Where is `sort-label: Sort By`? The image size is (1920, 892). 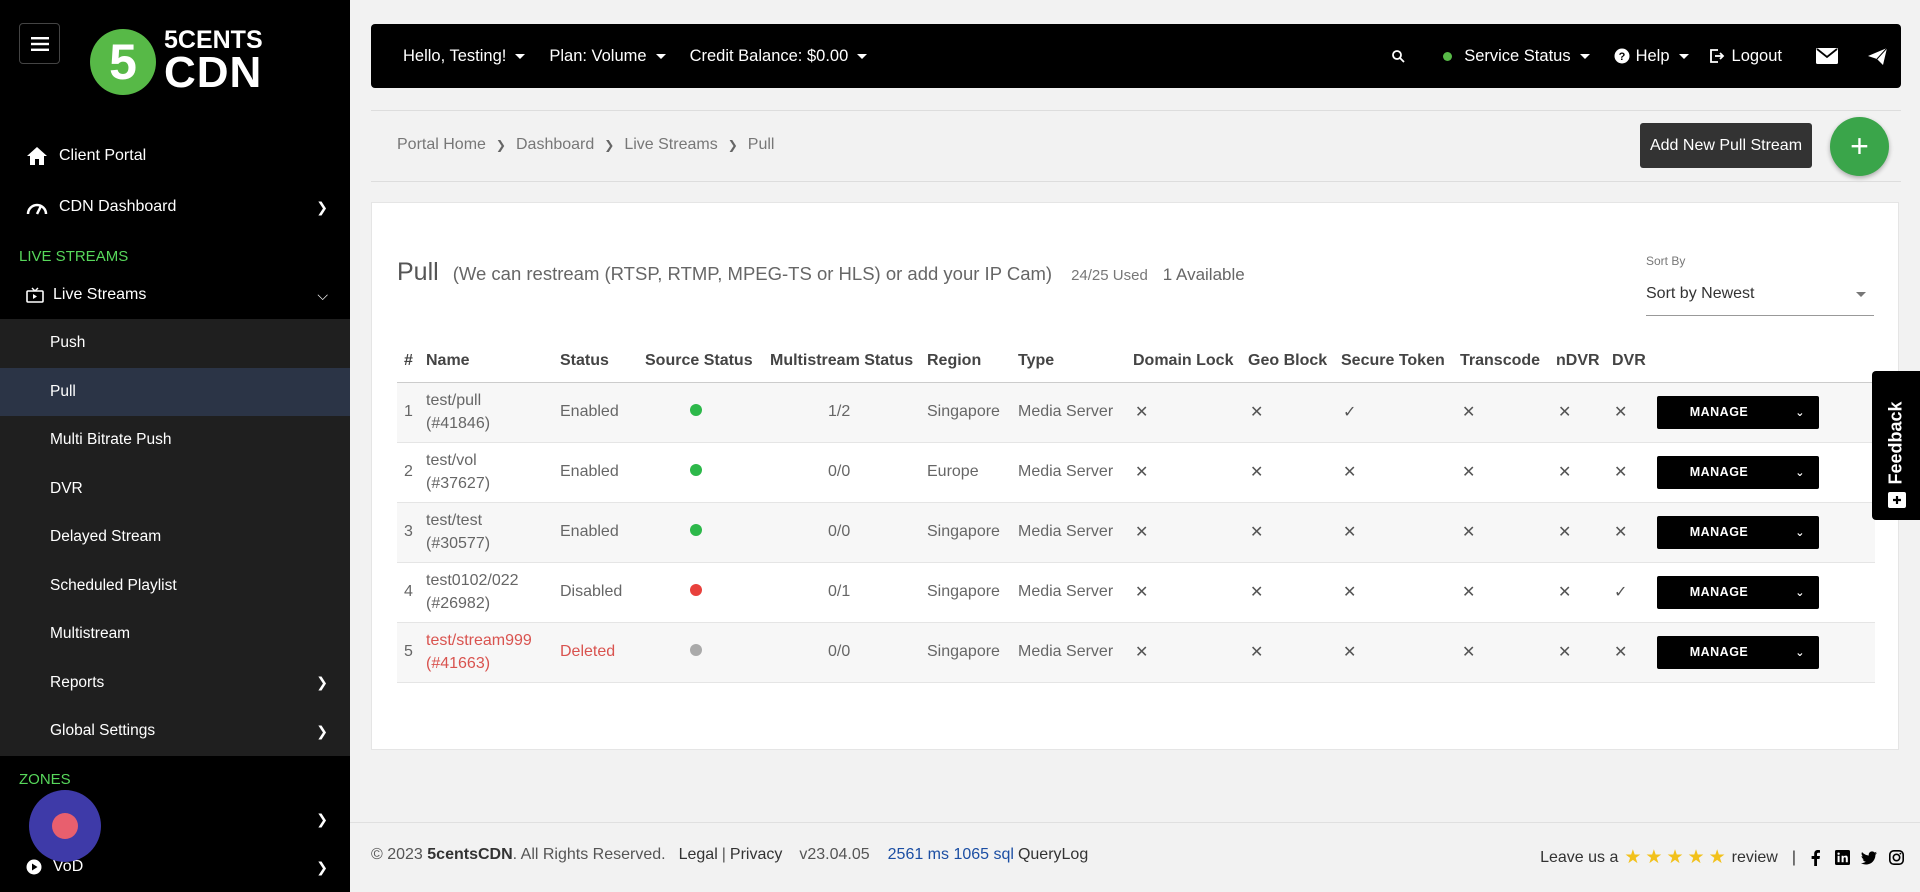
sort-label: Sort By is located at coordinates (1666, 261).